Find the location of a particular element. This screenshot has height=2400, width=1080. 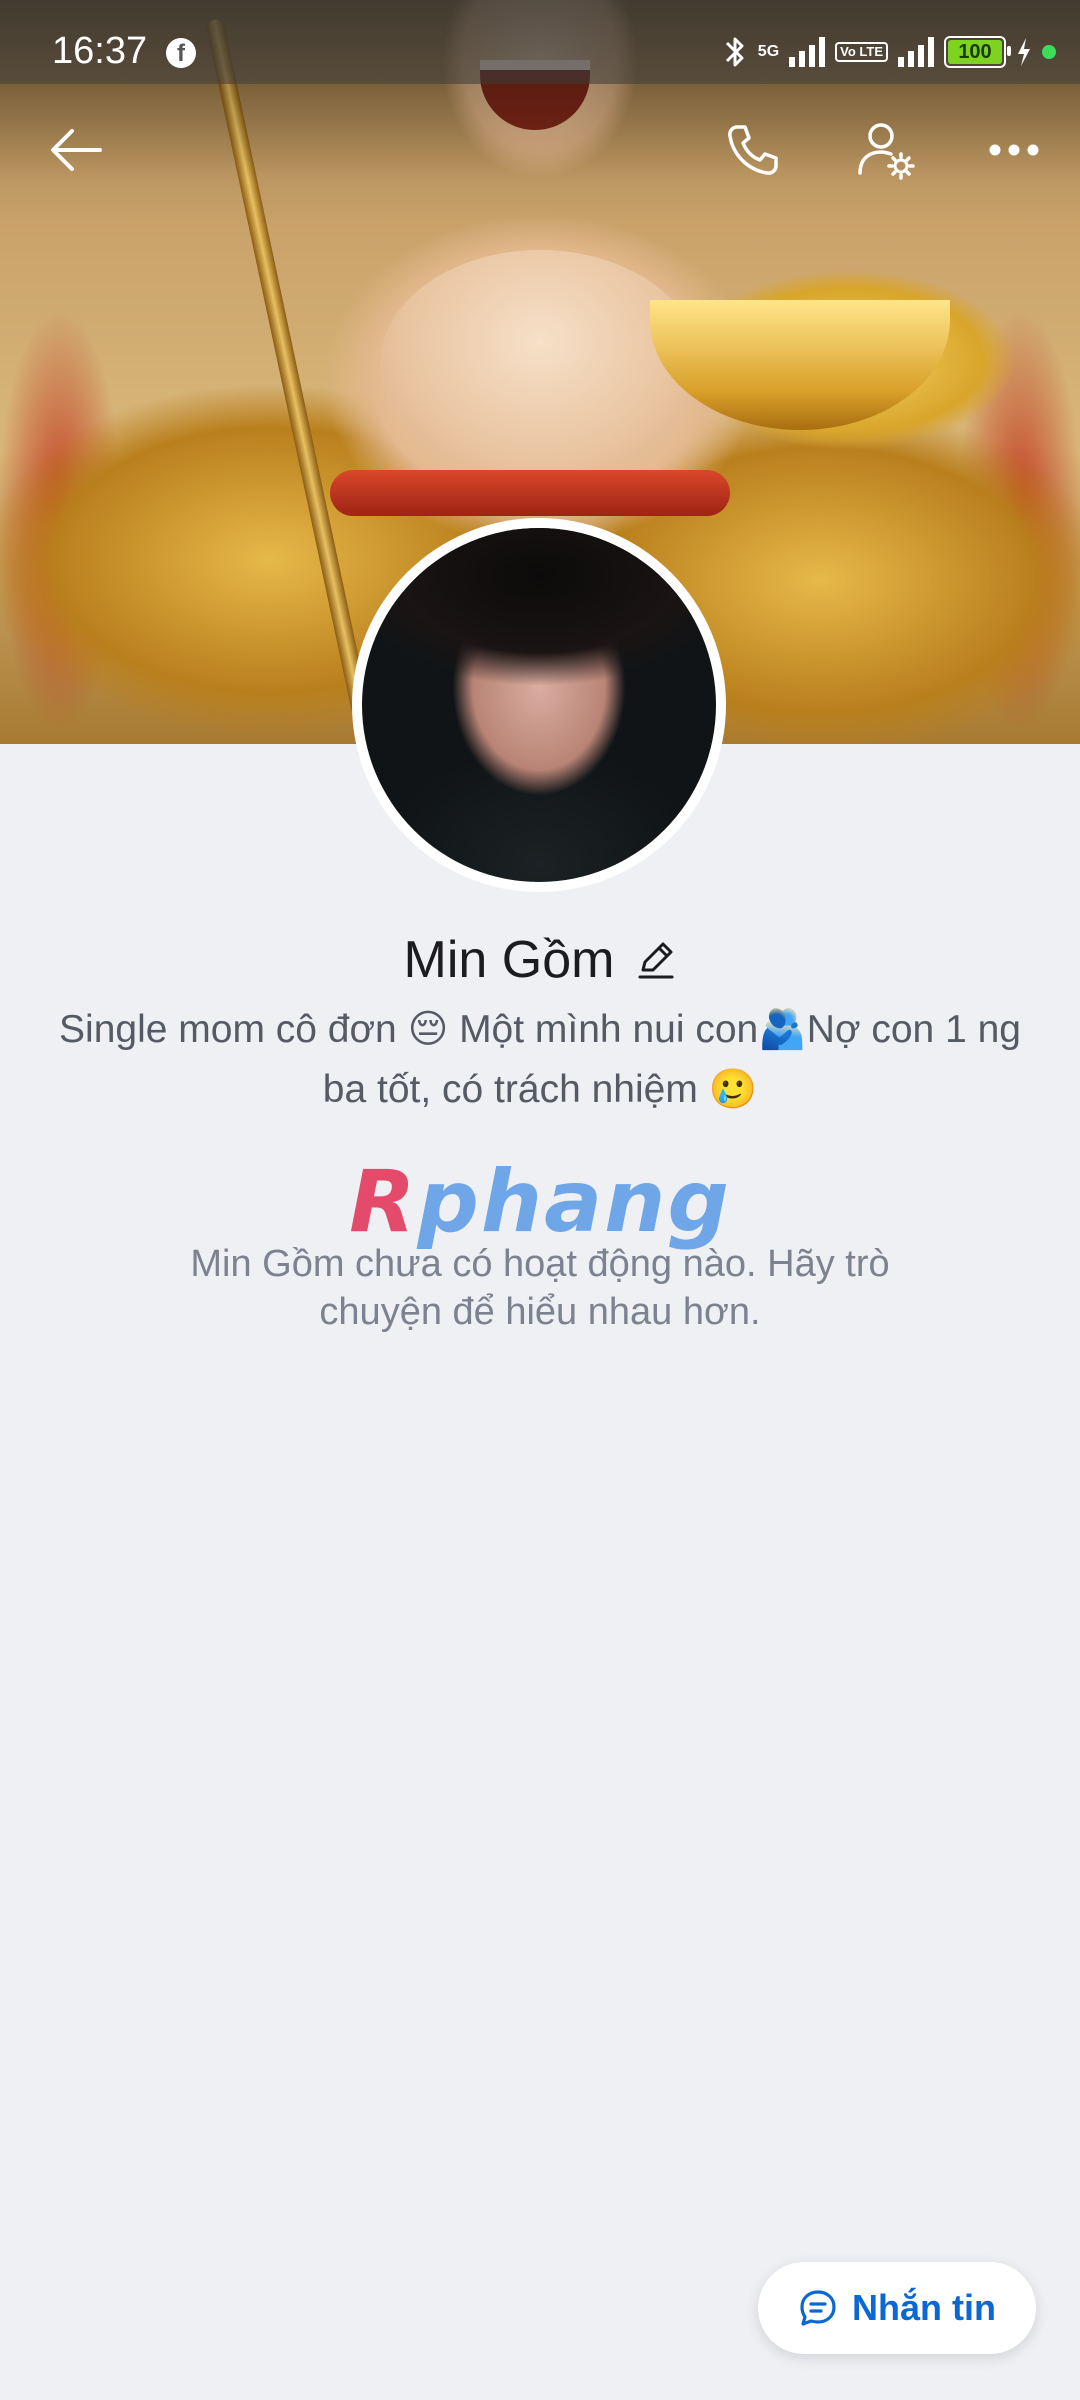

back-arrow-icon is located at coordinates (76, 150).